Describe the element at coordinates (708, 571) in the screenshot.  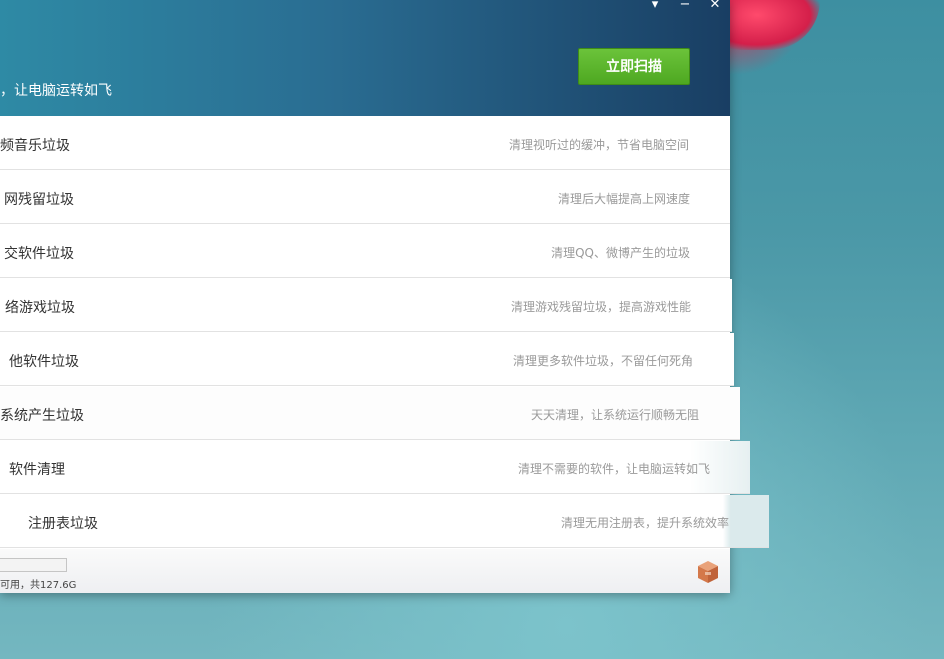
I see `package-box-icon` at that location.